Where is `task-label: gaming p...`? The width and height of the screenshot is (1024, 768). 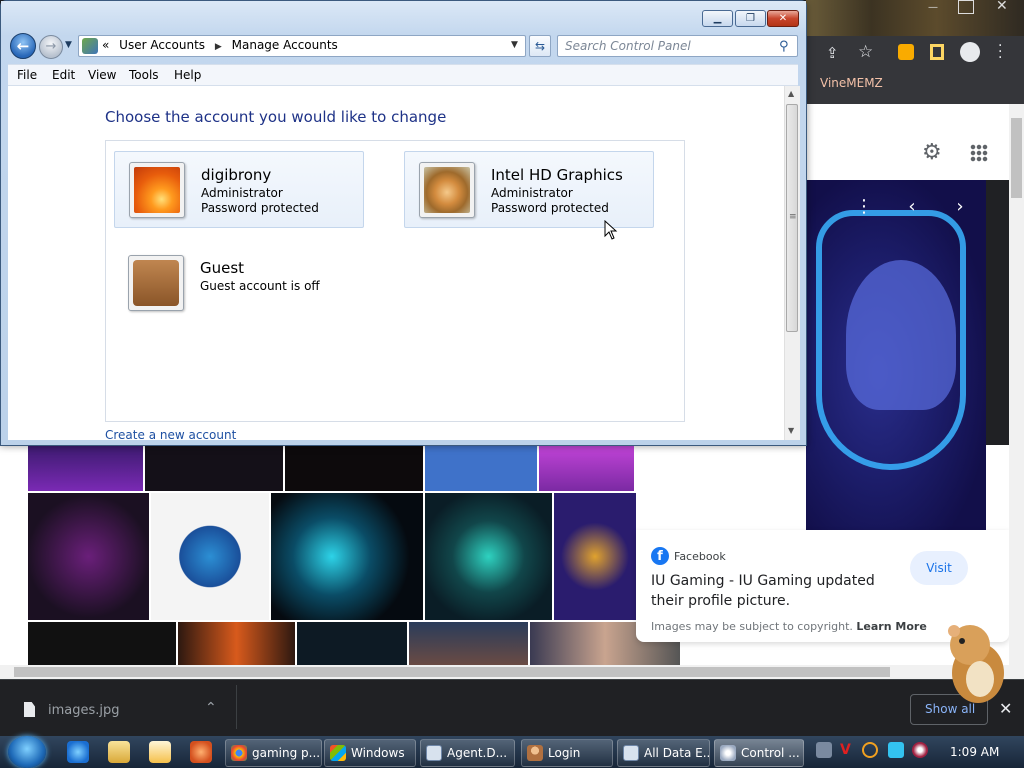
task-label: gaming p... is located at coordinates (286, 753).